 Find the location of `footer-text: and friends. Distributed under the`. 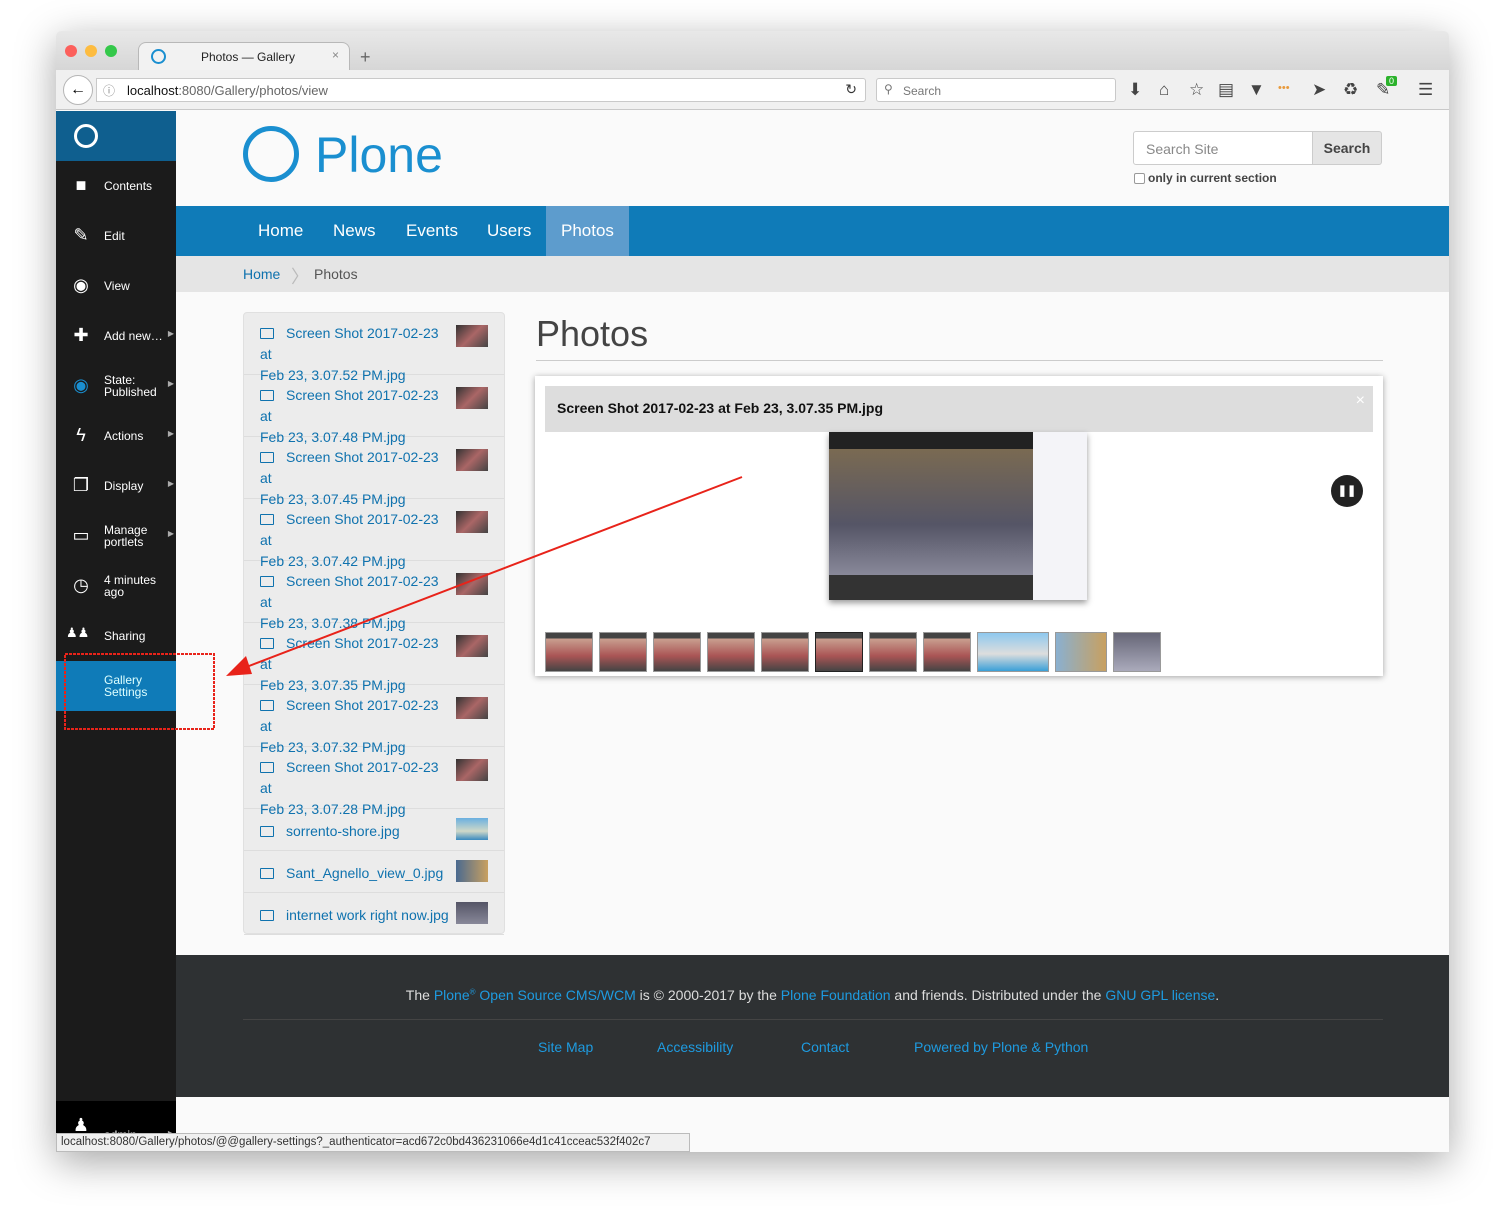

footer-text: and friends. Distributed under the is located at coordinates (998, 995).